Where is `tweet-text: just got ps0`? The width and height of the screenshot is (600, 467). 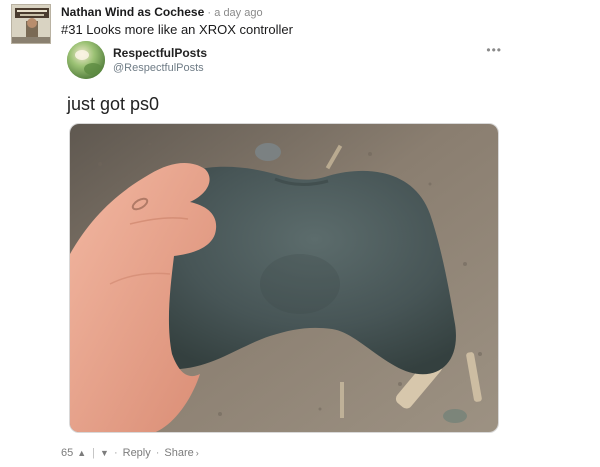 tweet-text: just got ps0 is located at coordinates (113, 104).